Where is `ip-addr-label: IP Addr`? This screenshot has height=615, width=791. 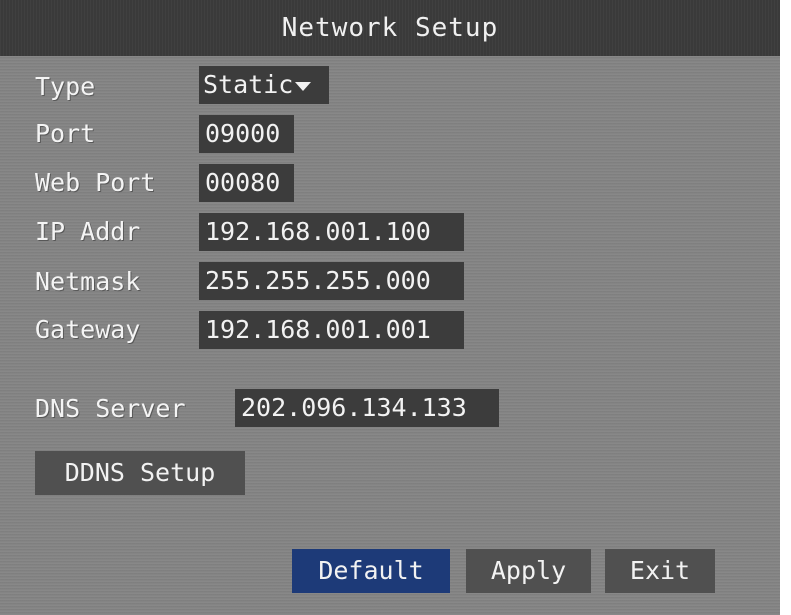 ip-addr-label: IP Addr is located at coordinates (88, 231).